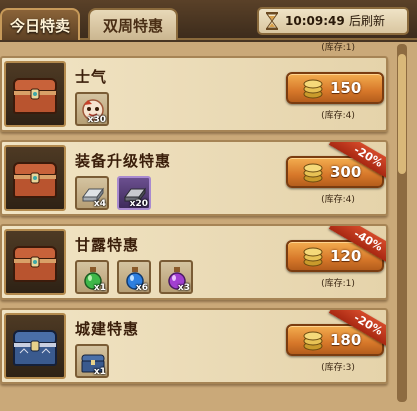 Image resolution: width=417 pixels, height=411 pixels. Describe the element at coordinates (346, 340) in the screenshot. I see `price-label: 180` at that location.